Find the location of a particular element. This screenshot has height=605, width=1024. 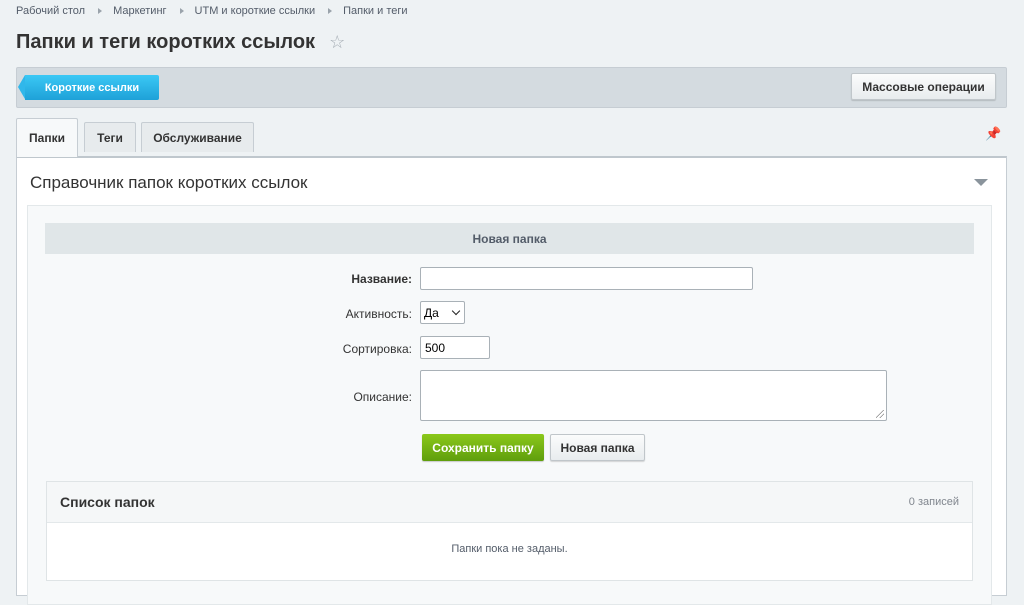

new-folder-button: Новая папка is located at coordinates (597, 447).